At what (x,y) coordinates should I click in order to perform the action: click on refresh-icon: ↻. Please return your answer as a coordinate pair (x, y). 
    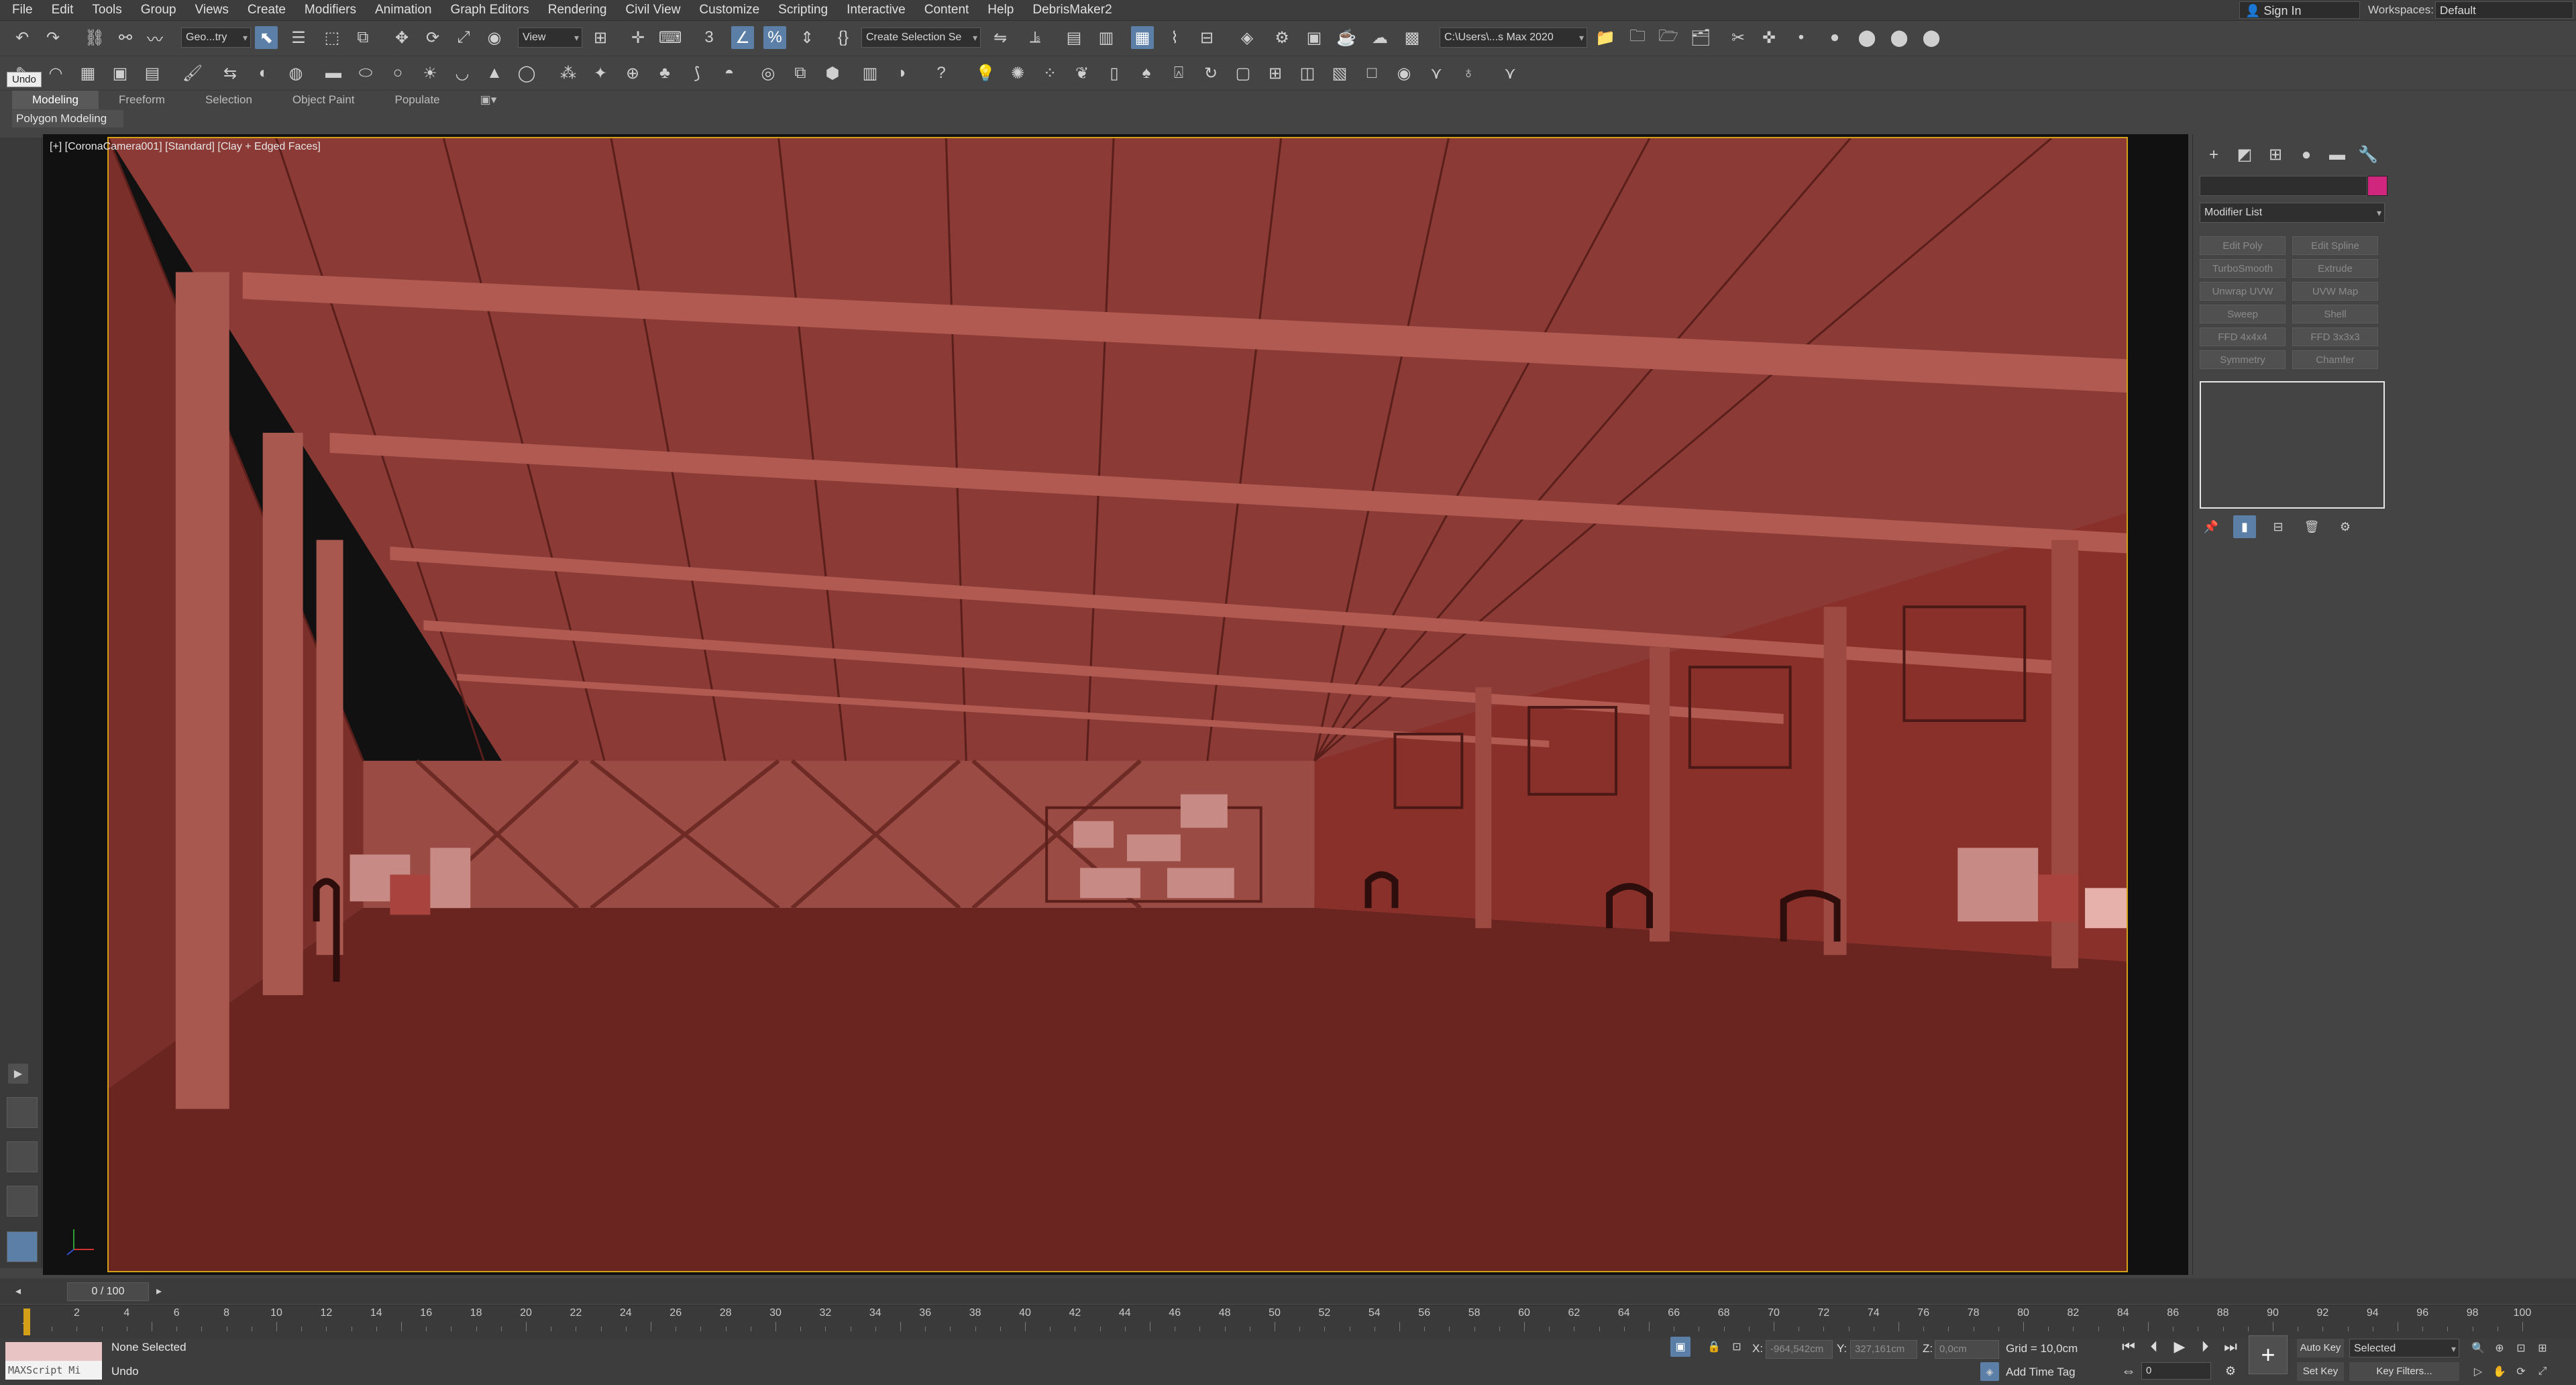
    Looking at the image, I should click on (1210, 73).